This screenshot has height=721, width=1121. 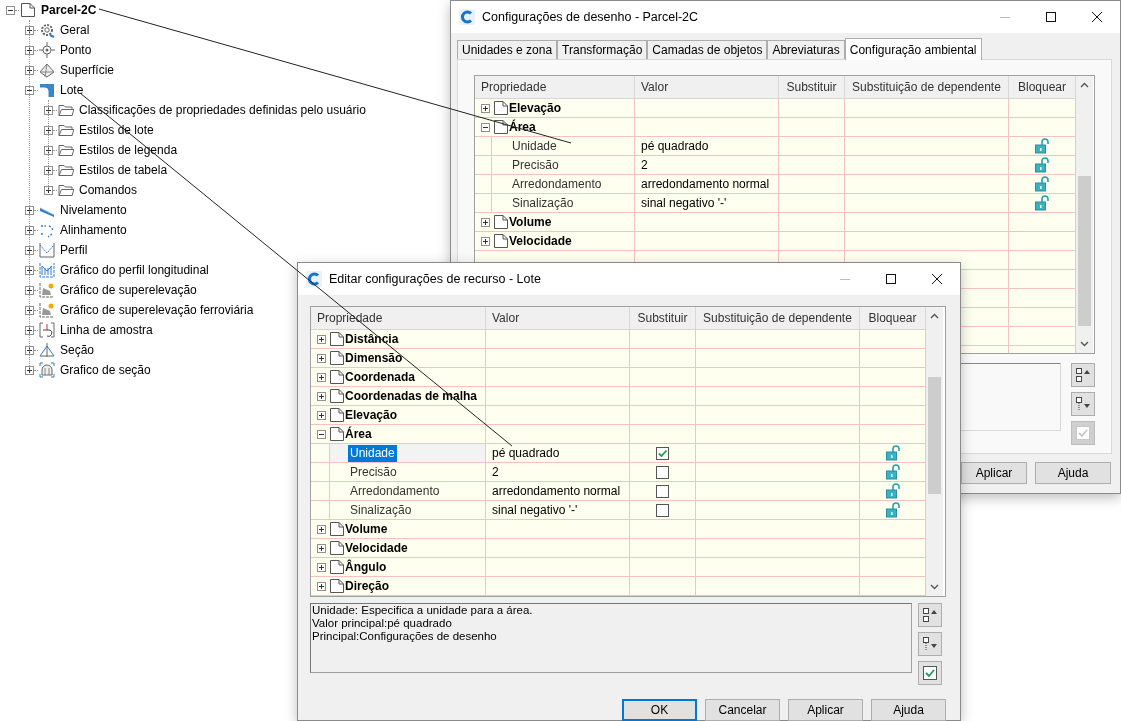 I want to click on group-label: Distância, so click(x=372, y=339).